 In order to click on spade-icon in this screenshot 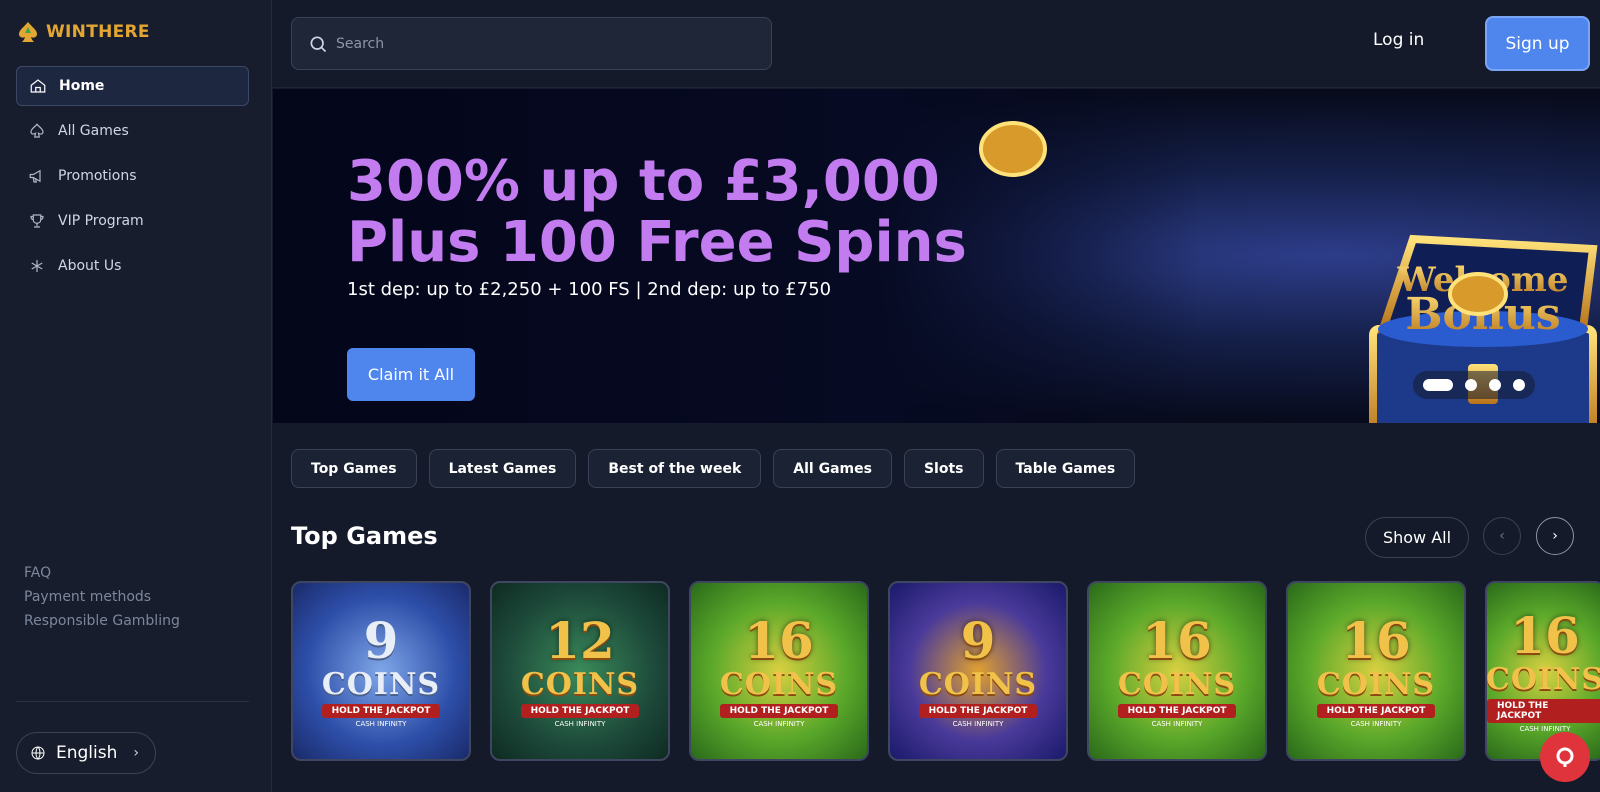, I will do `click(37, 130)`.